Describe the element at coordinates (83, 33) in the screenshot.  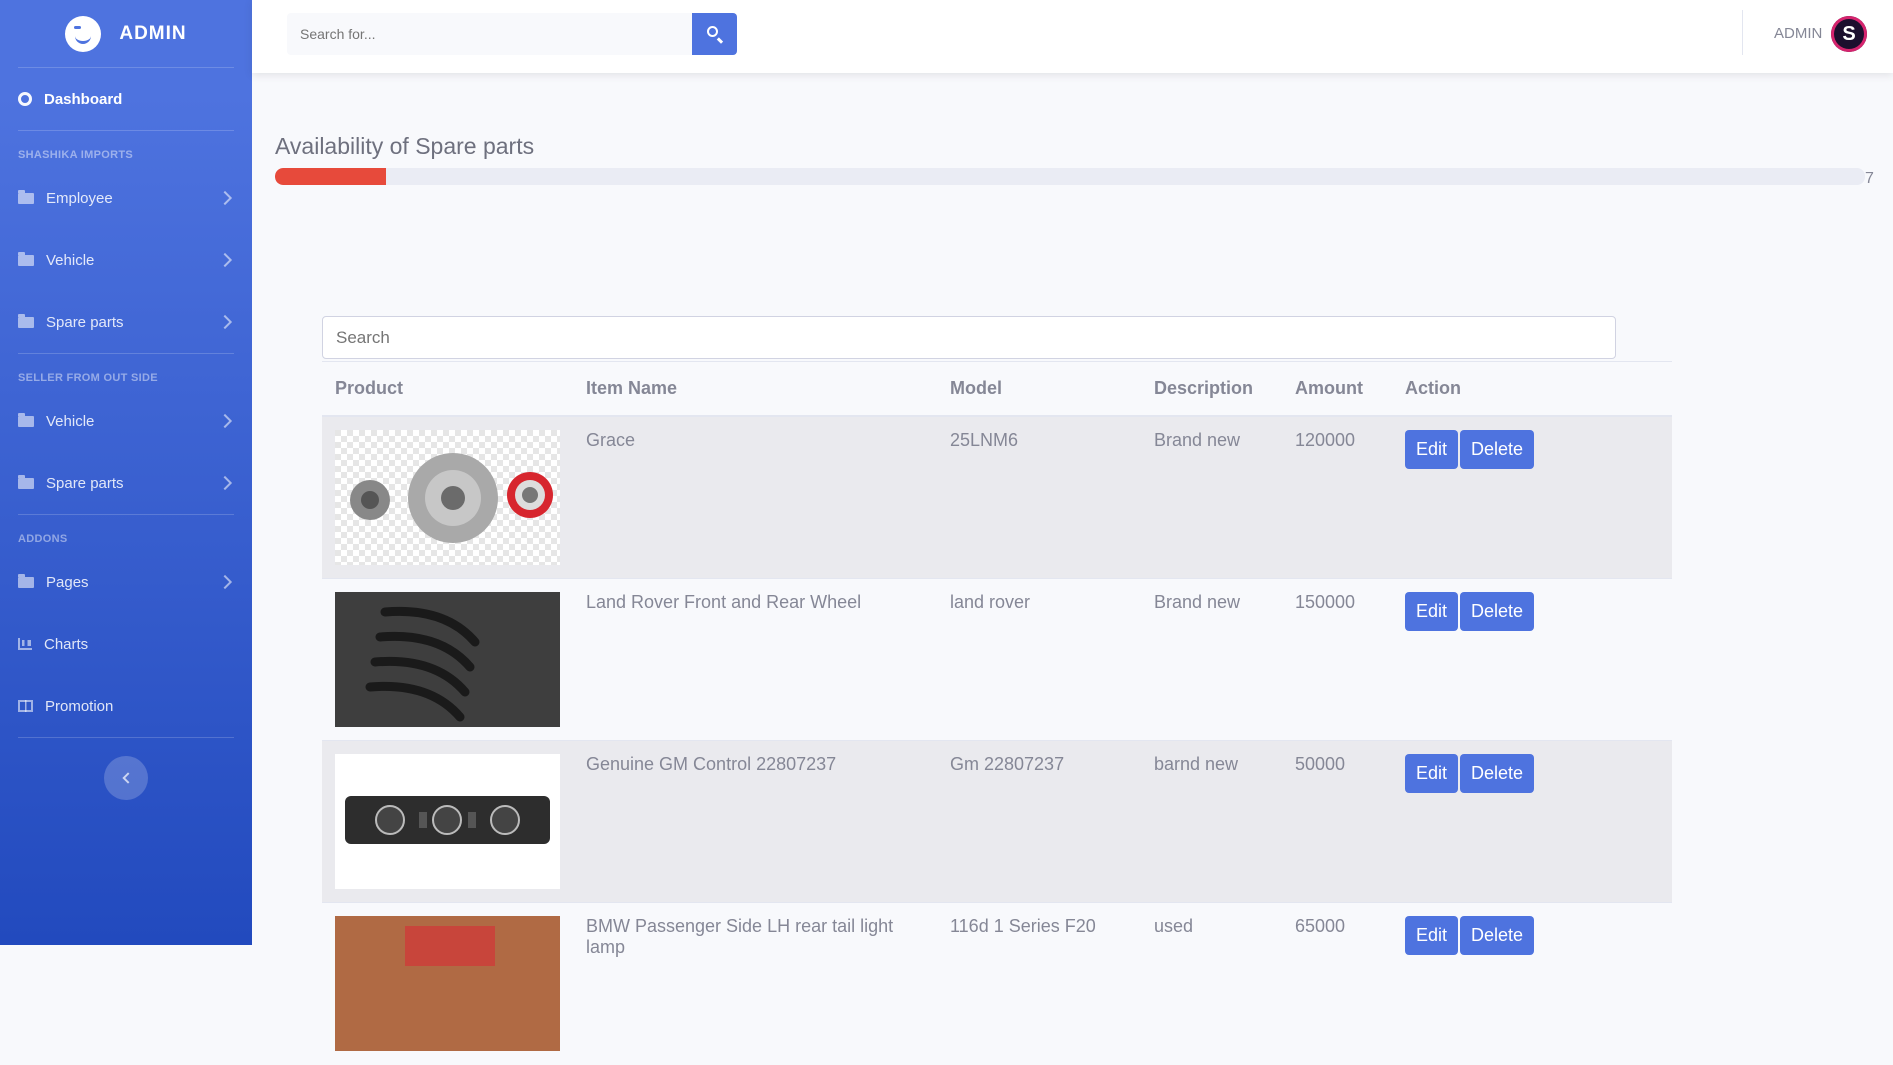
I see `laugh-wink-icon` at that location.